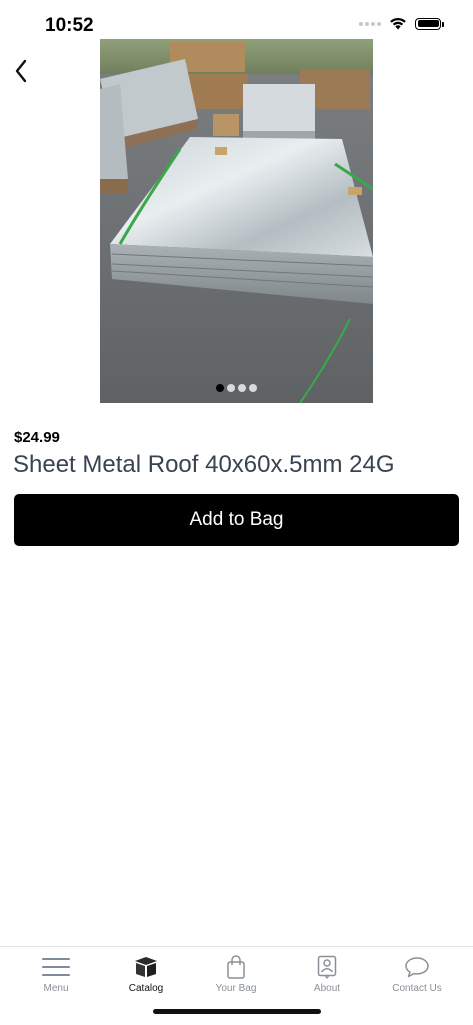  I want to click on back-button, so click(21, 71).